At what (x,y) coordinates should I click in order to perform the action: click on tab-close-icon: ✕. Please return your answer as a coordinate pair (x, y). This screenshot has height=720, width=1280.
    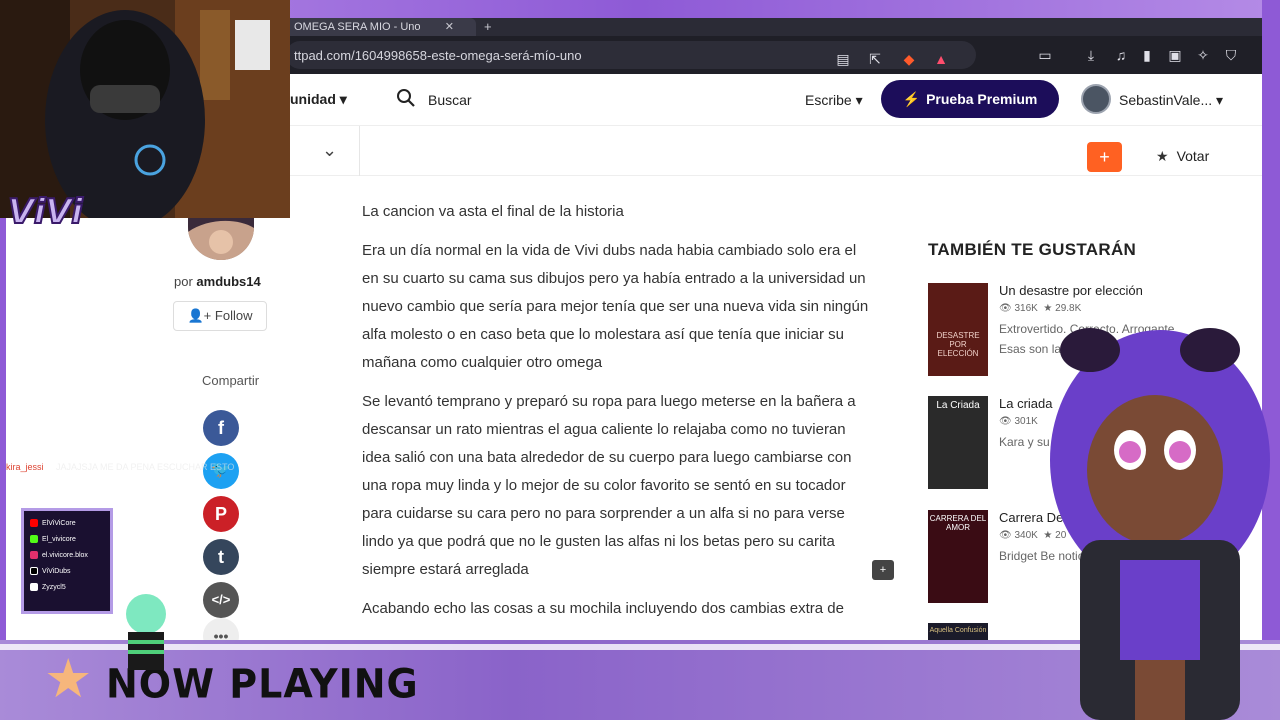
    Looking at the image, I should click on (449, 27).